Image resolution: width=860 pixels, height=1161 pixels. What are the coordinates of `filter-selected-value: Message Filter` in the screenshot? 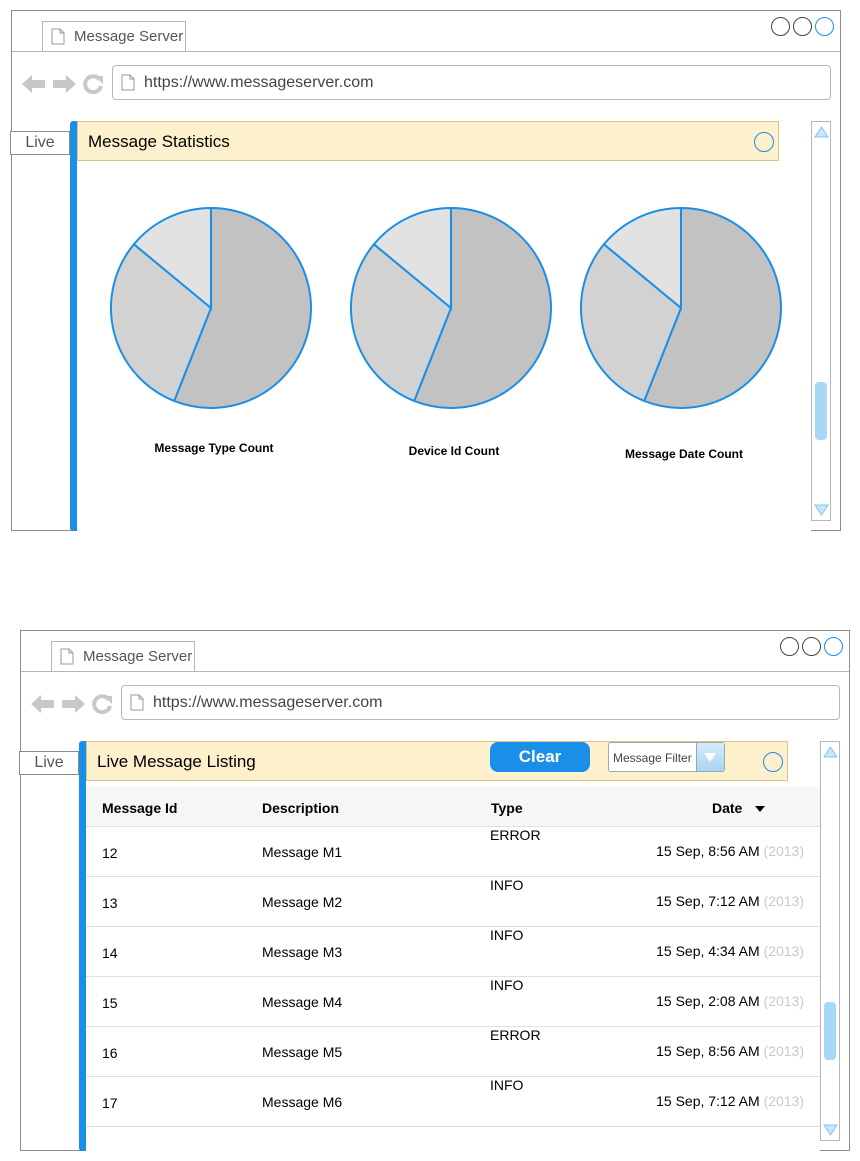 It's located at (652, 758).